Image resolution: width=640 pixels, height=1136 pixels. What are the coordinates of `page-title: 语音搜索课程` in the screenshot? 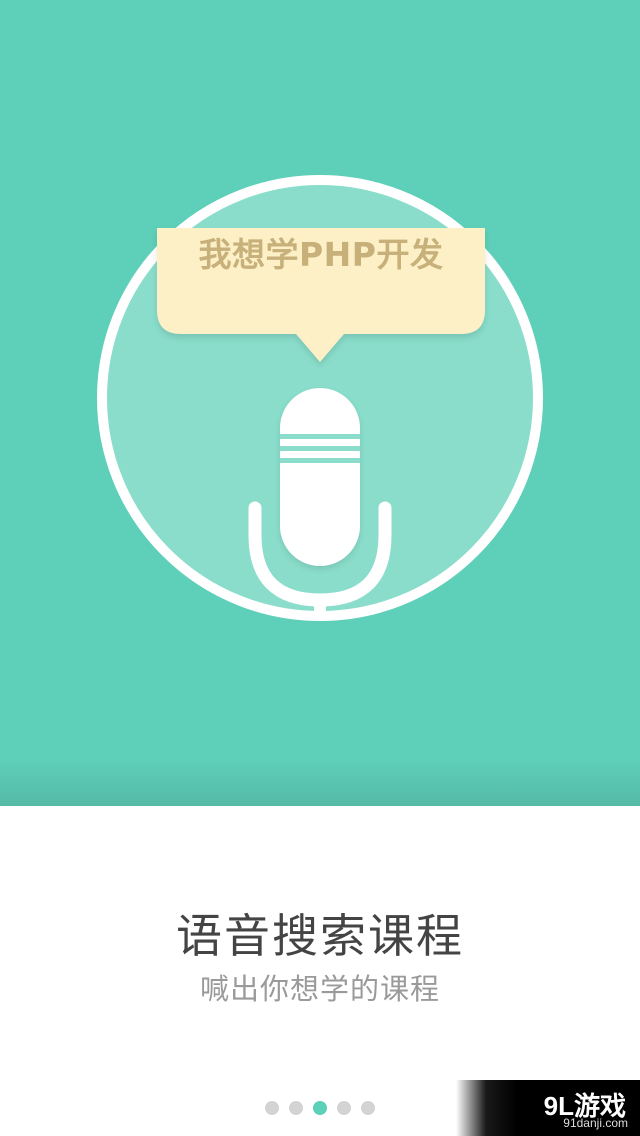 It's located at (320, 936).